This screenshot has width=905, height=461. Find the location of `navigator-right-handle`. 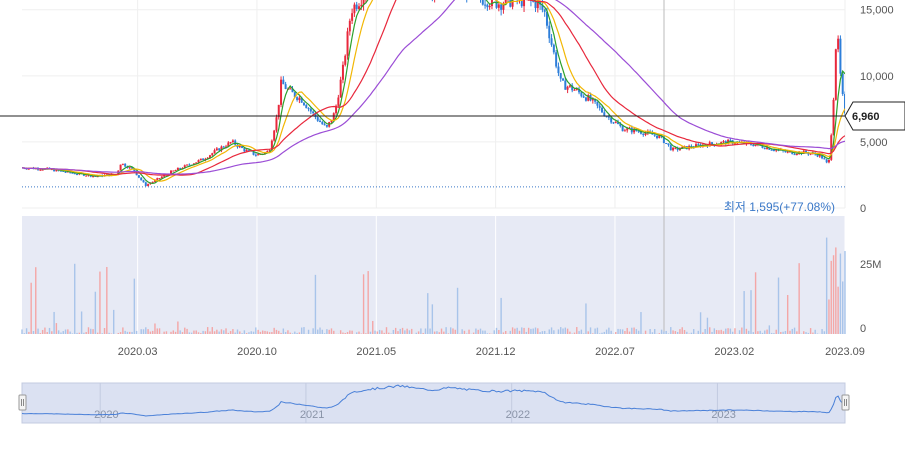

navigator-right-handle is located at coordinates (845, 402).